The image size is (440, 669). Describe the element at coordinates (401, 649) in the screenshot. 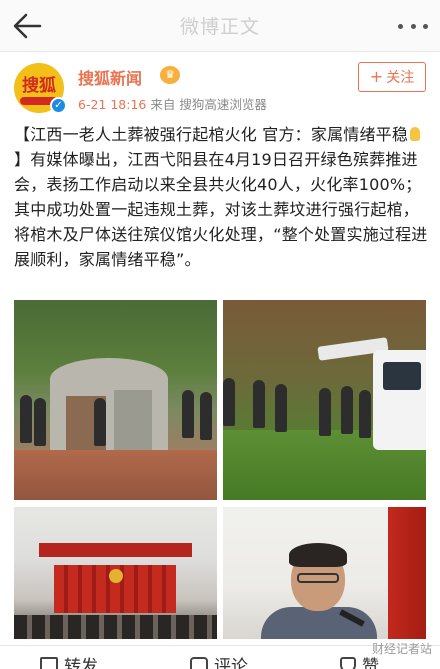

I see `watermark: 财经记者站` at that location.